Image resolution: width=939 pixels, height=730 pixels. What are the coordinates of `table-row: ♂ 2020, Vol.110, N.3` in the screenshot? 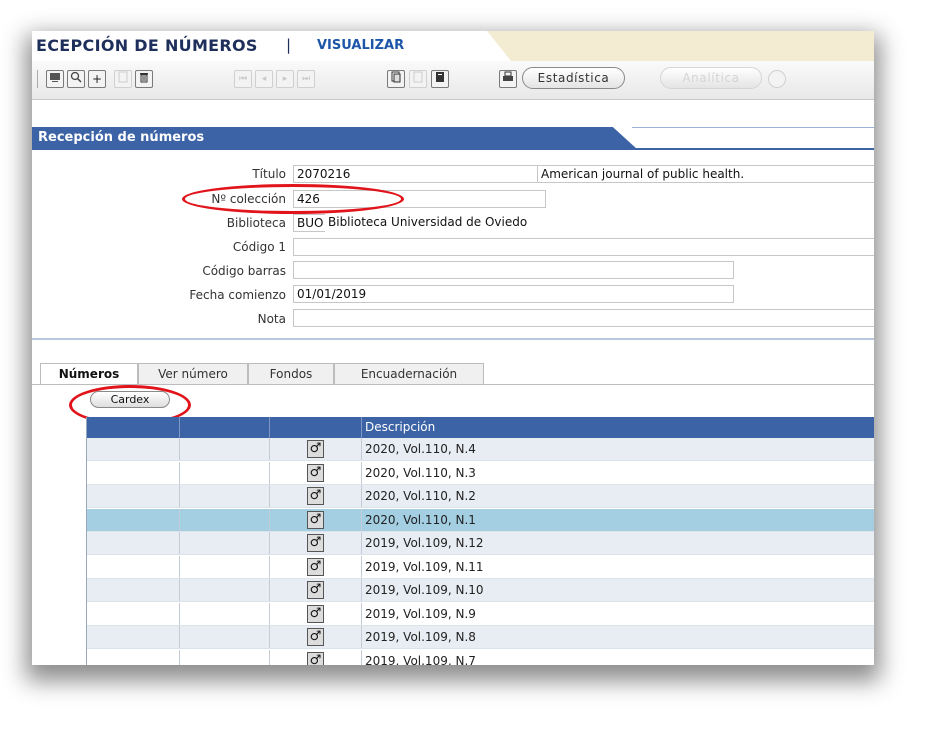 It's located at (480, 473).